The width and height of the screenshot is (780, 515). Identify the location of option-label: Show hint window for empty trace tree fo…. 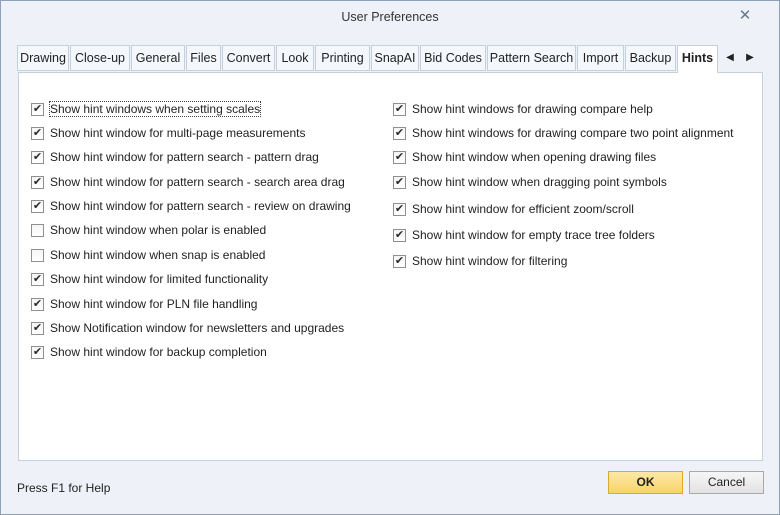
(533, 235).